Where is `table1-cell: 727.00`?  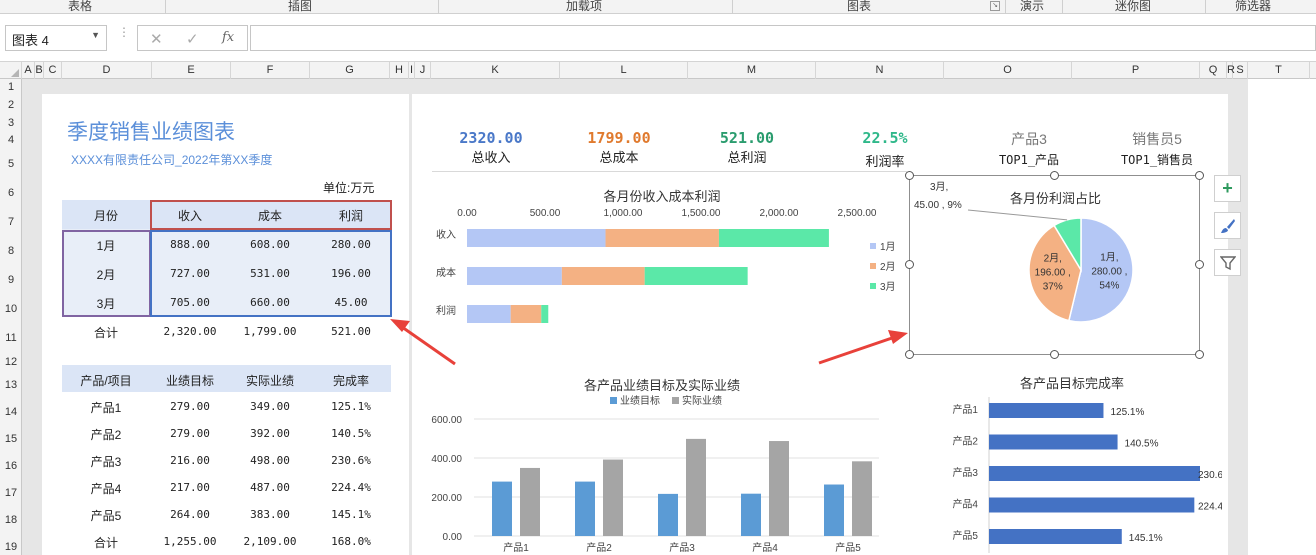 table1-cell: 727.00 is located at coordinates (190, 273).